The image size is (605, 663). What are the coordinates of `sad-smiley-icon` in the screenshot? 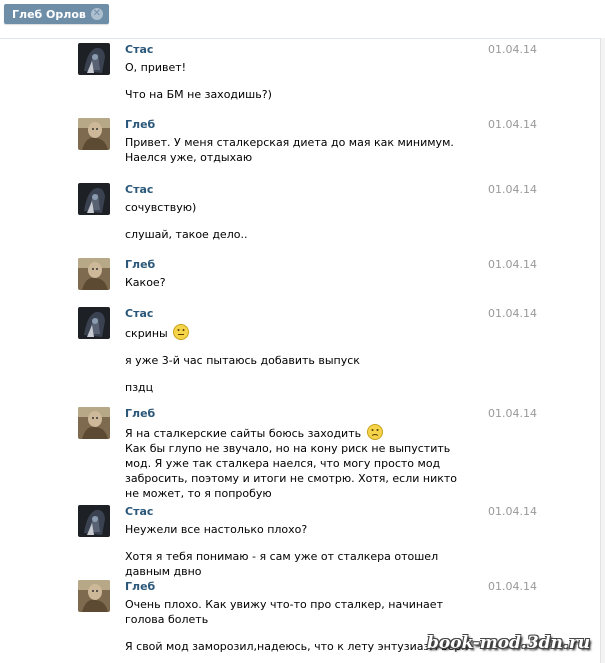 It's located at (374, 432).